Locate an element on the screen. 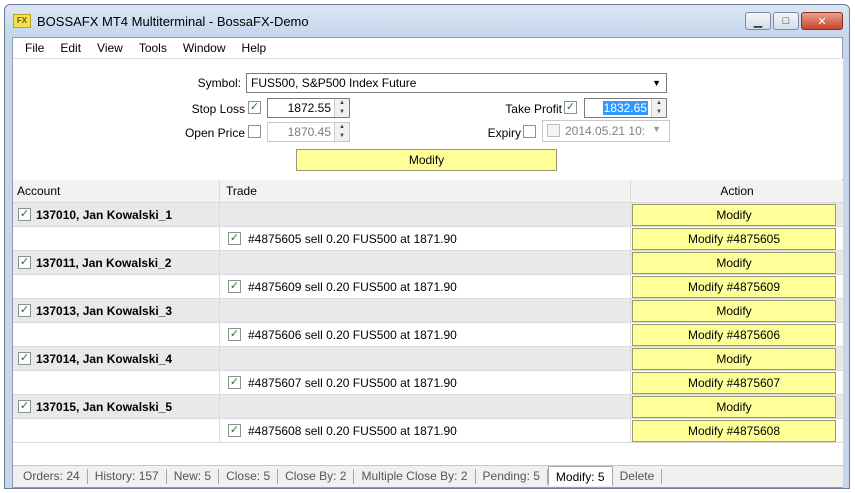  open-price-spinner: ▲ ▼ is located at coordinates (341, 132).